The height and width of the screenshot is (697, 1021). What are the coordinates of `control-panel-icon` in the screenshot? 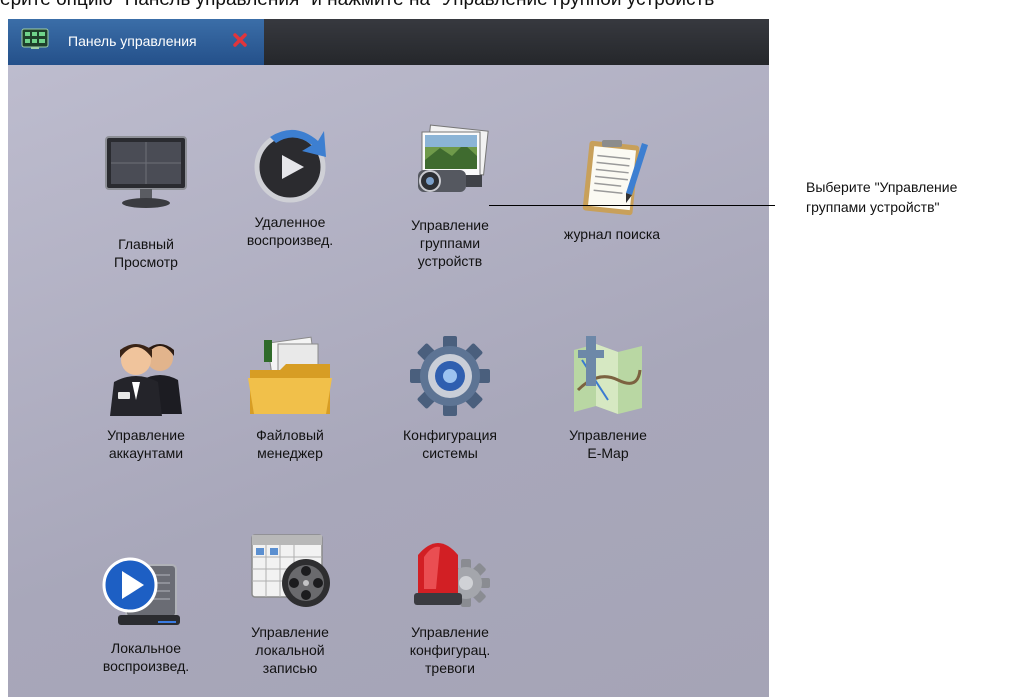 It's located at (35, 38).